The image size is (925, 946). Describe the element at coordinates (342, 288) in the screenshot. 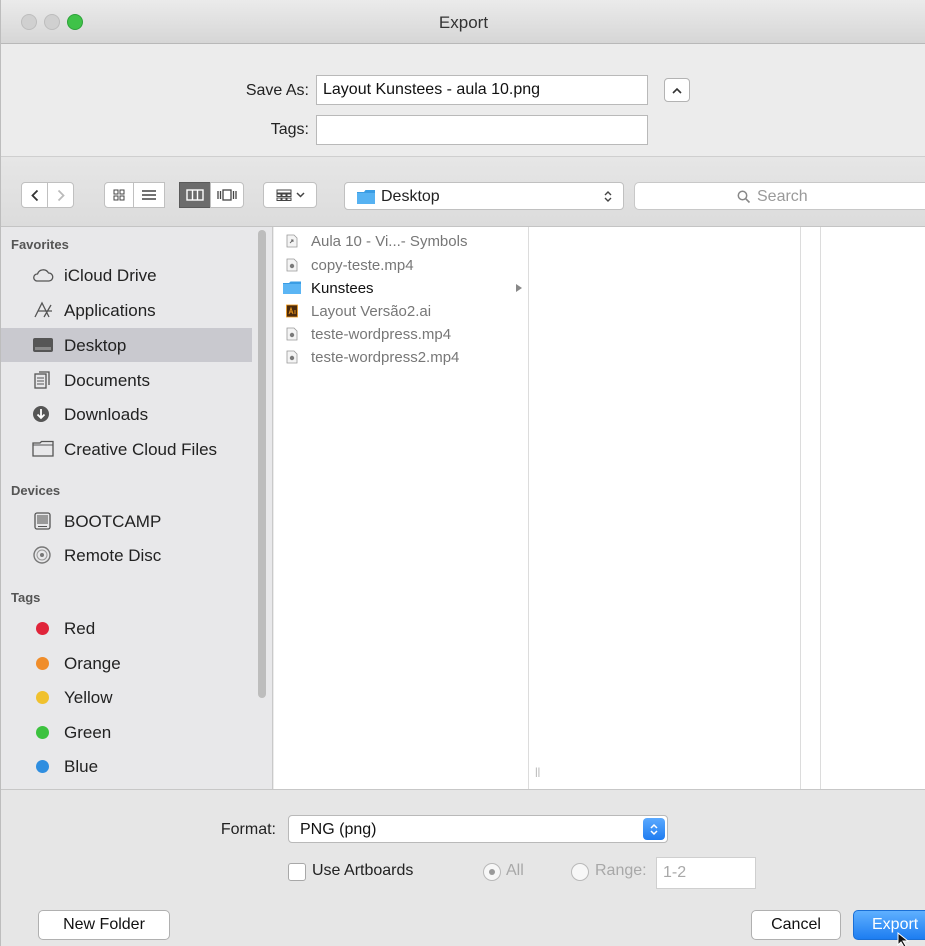

I see `file-name: Kunstees` at that location.